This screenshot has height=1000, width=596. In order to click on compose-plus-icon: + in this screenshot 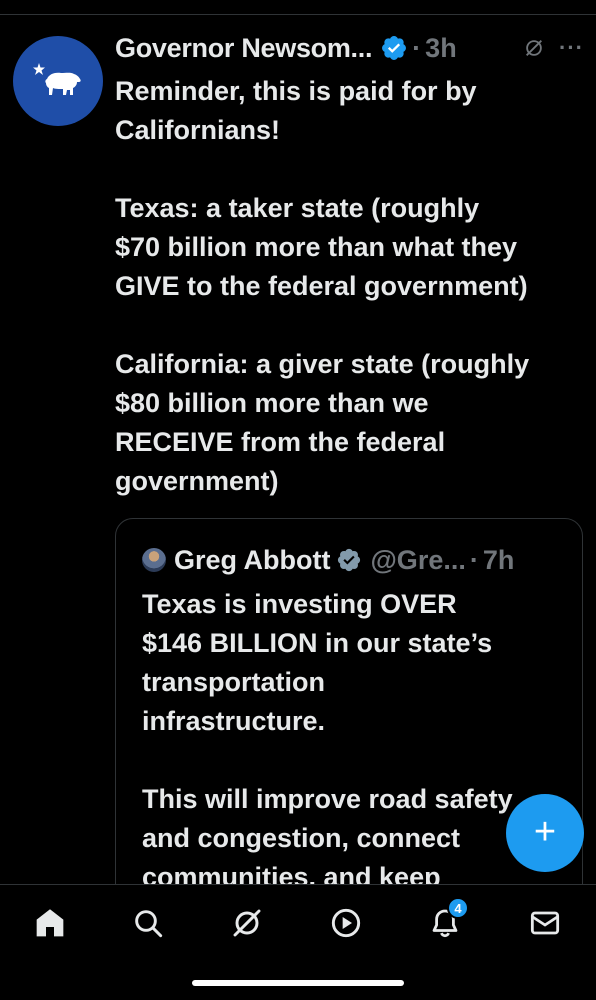, I will do `click(545, 831)`.